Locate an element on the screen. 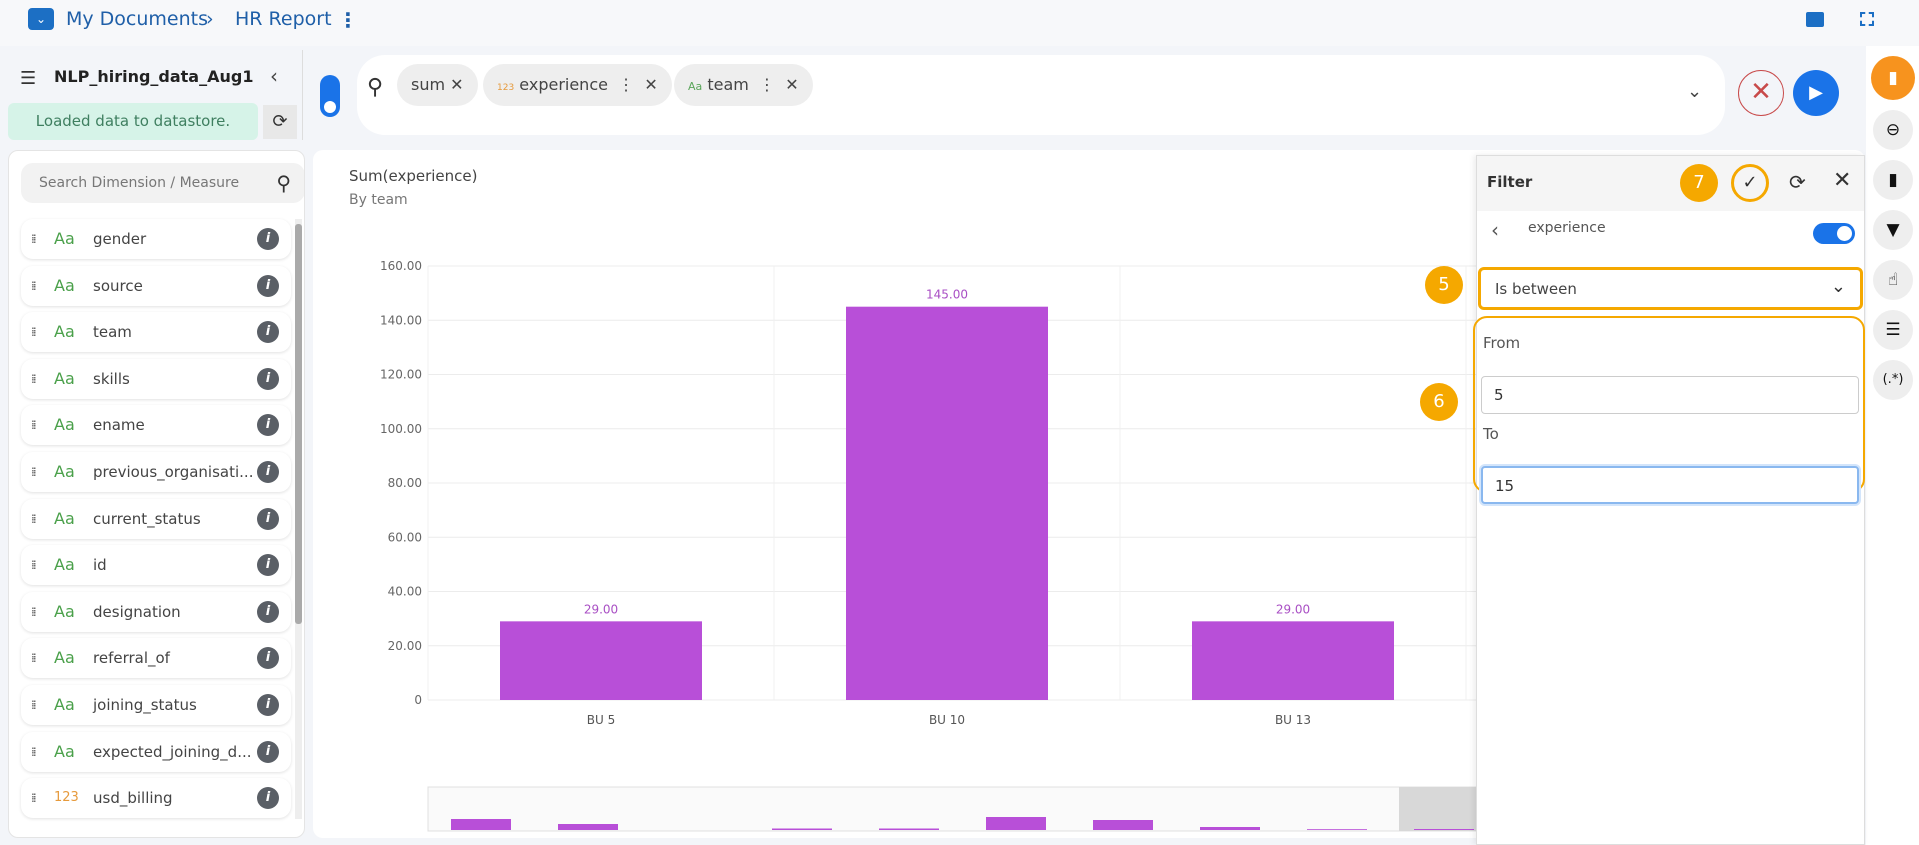  y-tick-label: 40.00 is located at coordinates (405, 592).